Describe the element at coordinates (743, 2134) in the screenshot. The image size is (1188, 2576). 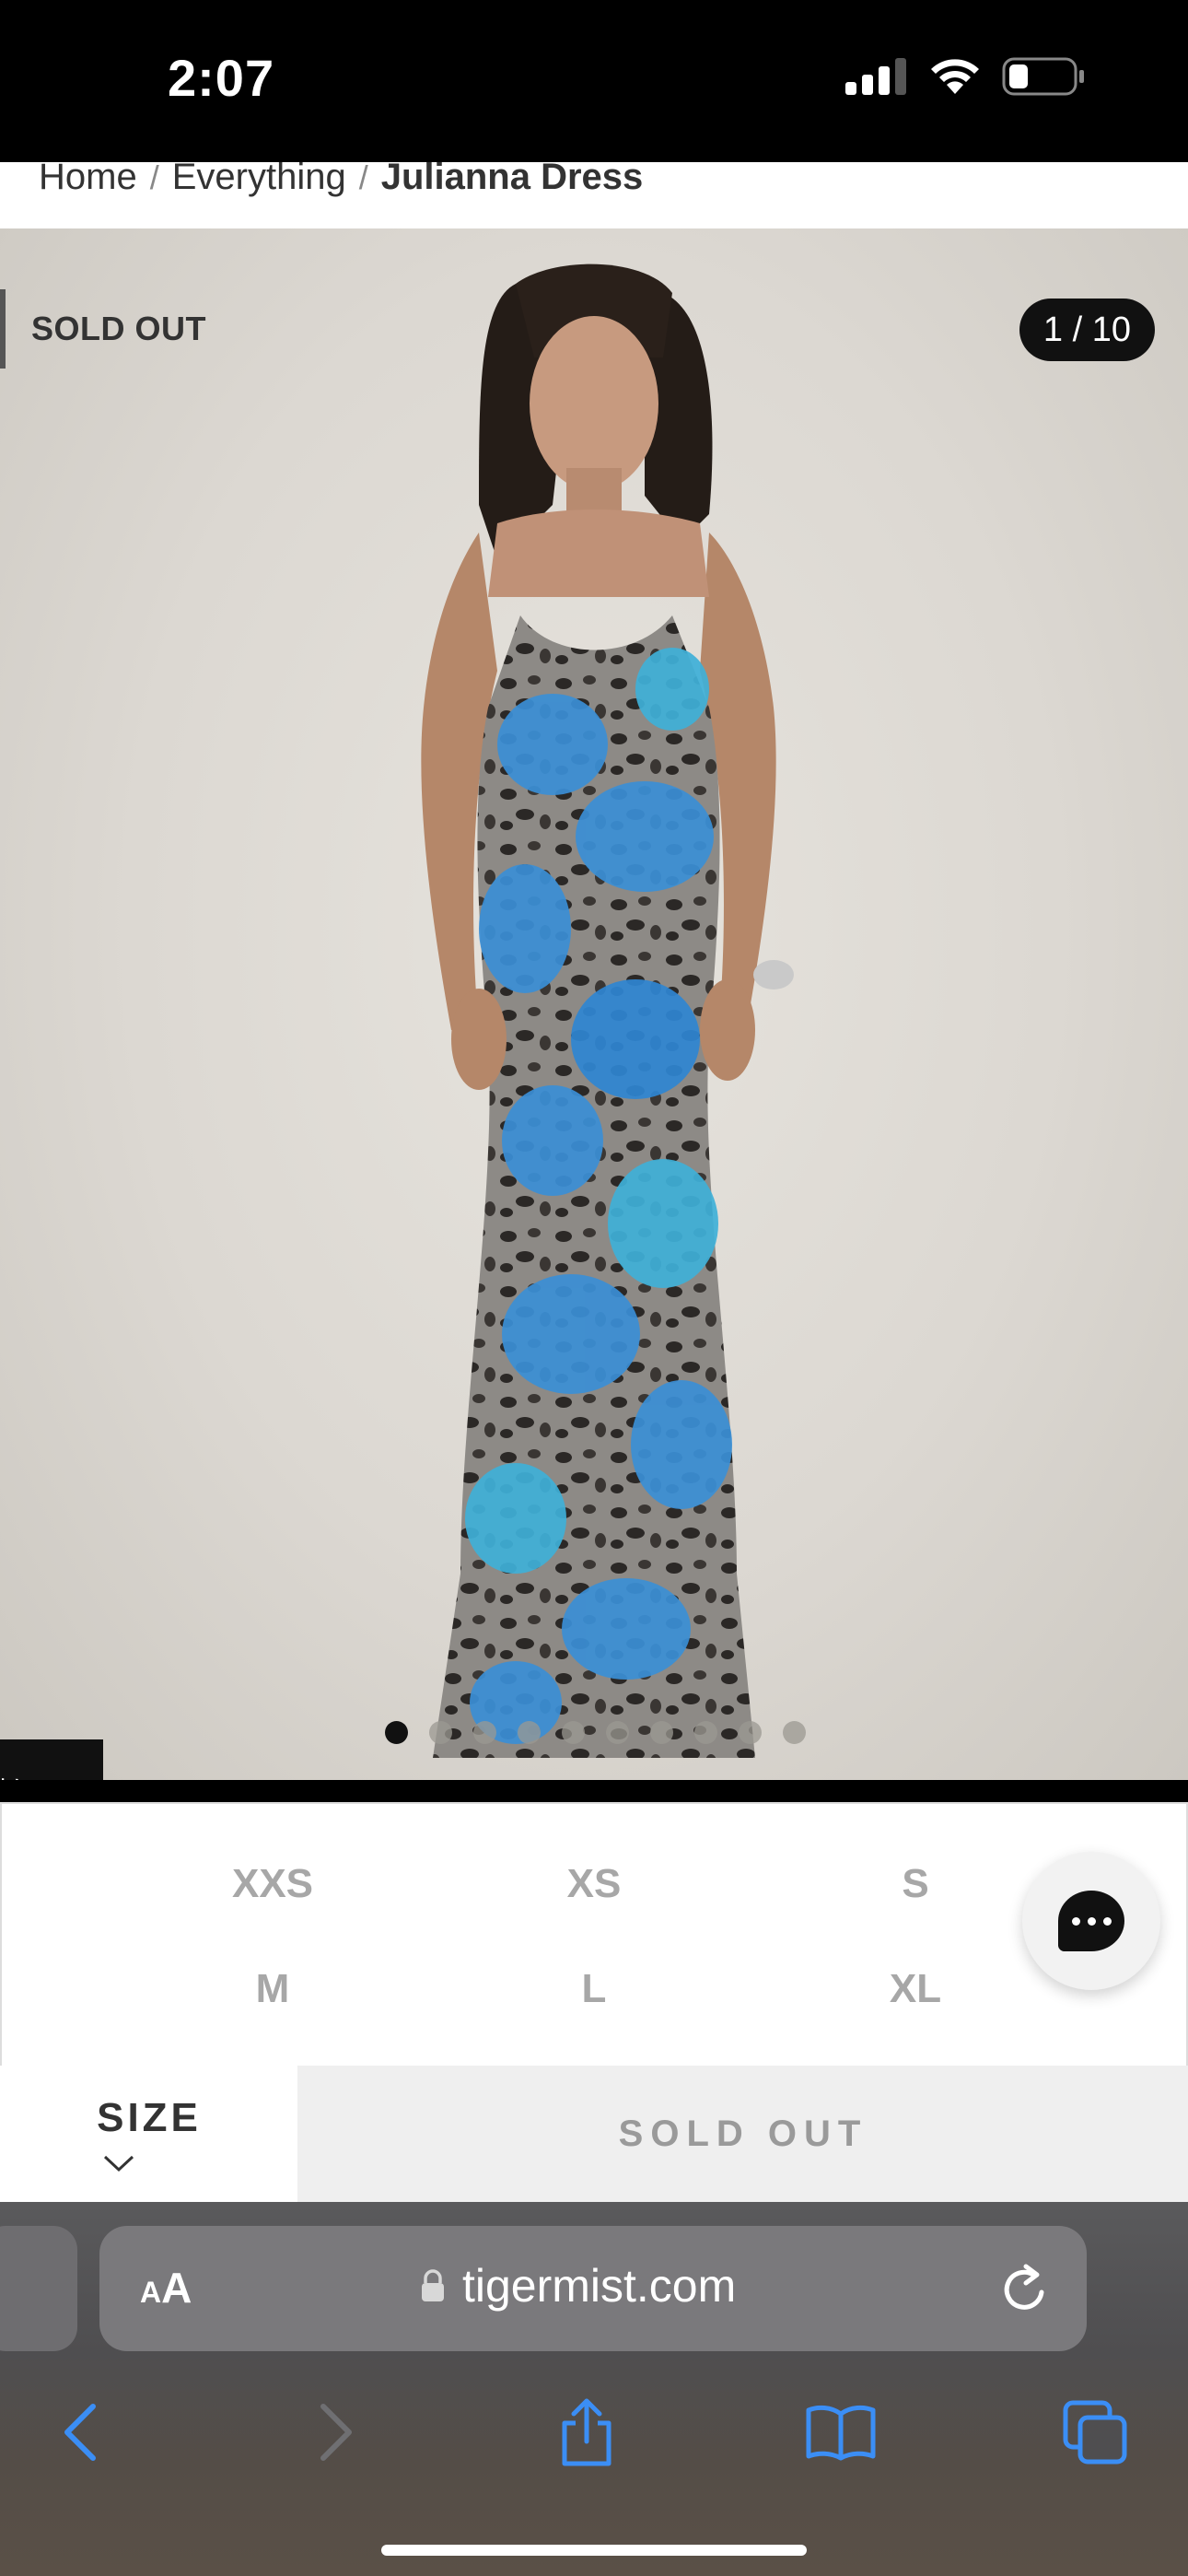
I see `sold-out-button: SOLD OUT` at that location.